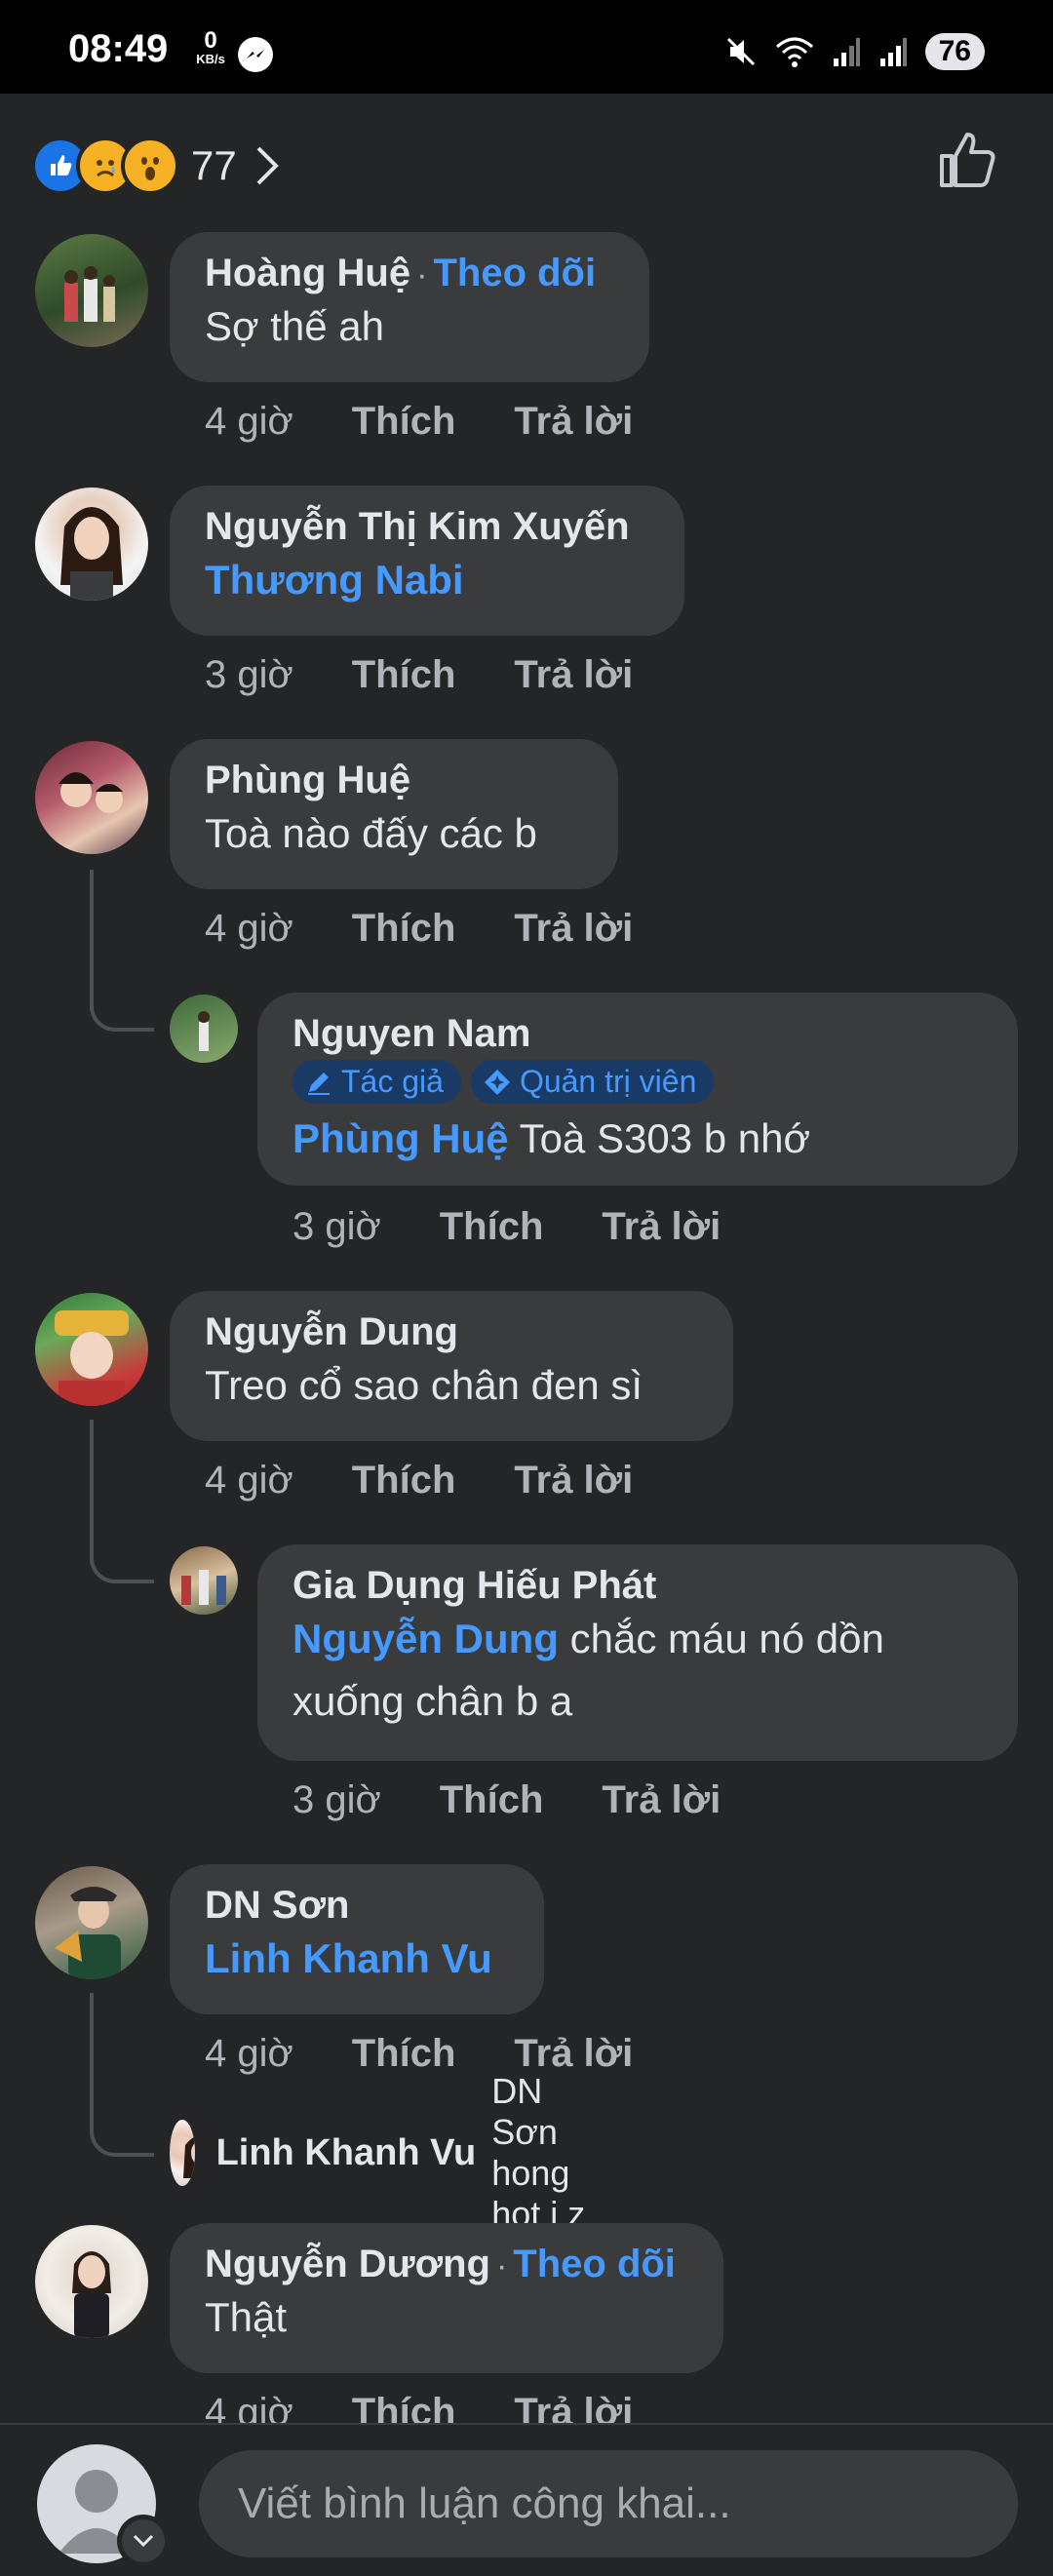 Image resolution: width=1053 pixels, height=2576 pixels. I want to click on network-speed-value: 0, so click(210, 40).